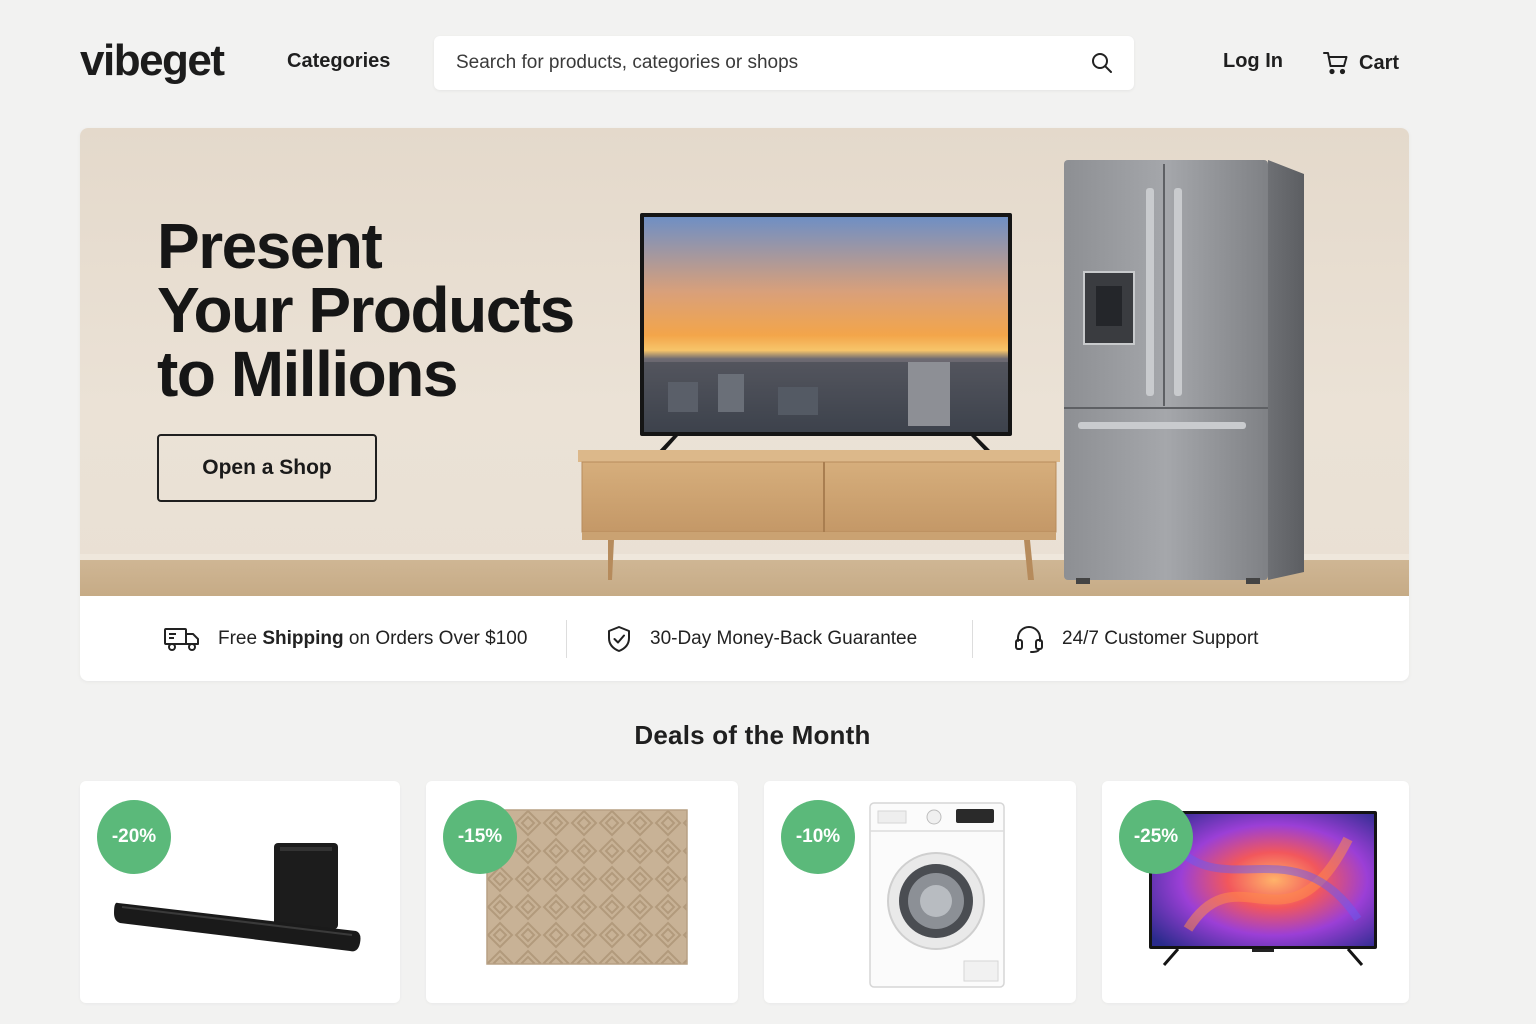  I want to click on perk-shipping: Free Shipping on Orders Over $100, so click(345, 638).